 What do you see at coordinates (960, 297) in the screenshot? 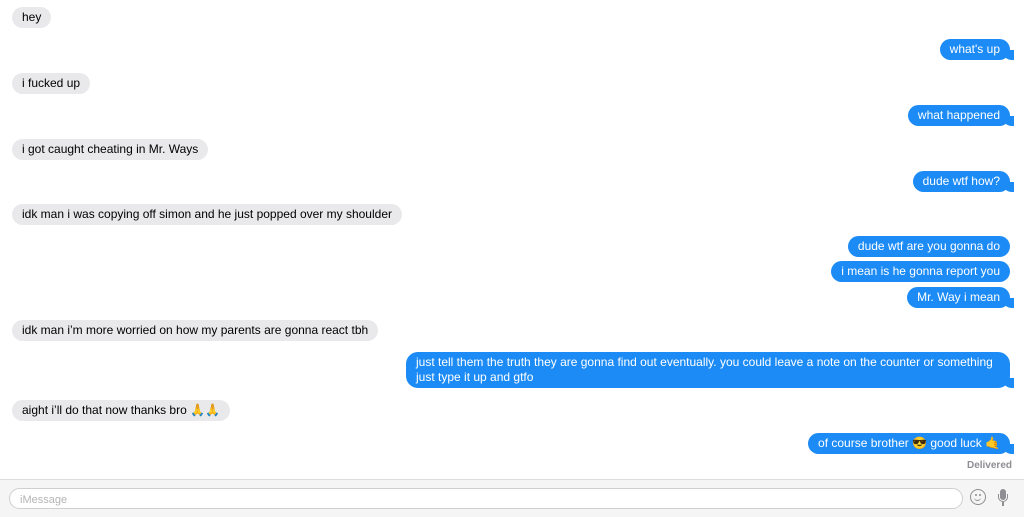
I see `message-outgoing: Mr. Way i mean` at bounding box center [960, 297].